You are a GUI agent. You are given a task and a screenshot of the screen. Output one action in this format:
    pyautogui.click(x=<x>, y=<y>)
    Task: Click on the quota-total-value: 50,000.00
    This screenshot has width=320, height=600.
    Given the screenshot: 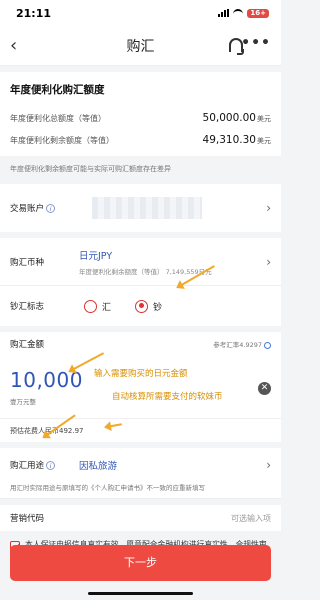 What is the action you would take?
    pyautogui.click(x=229, y=118)
    